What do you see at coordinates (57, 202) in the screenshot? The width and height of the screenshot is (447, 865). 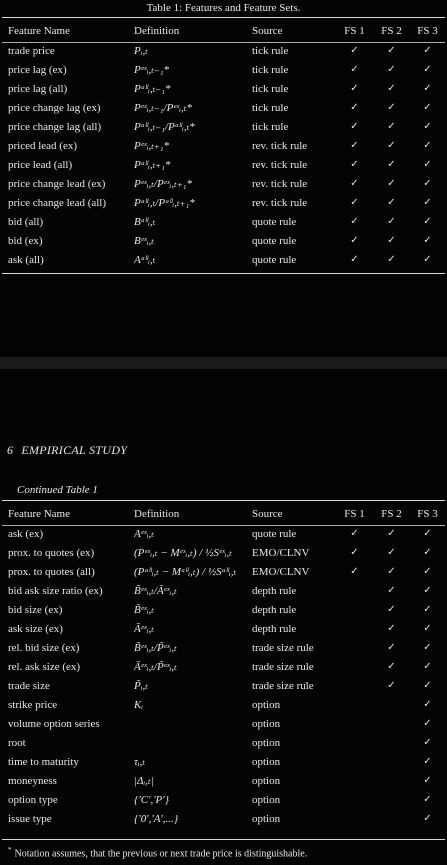 I see `feature-name-cell: price change lead (all)` at bounding box center [57, 202].